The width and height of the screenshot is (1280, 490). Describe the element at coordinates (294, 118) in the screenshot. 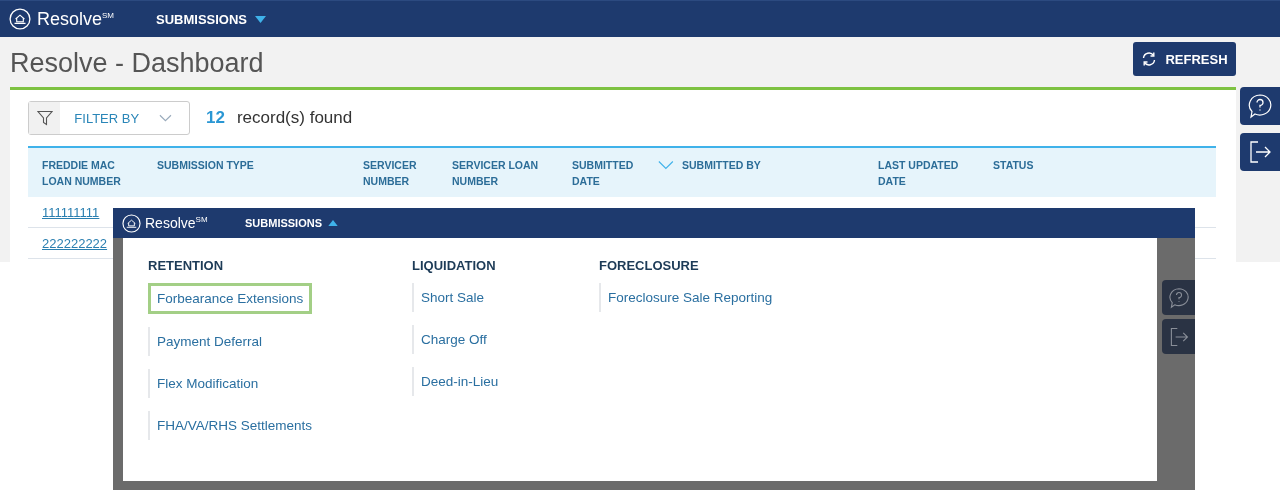

I see `records-found-label: record(s) found` at that location.